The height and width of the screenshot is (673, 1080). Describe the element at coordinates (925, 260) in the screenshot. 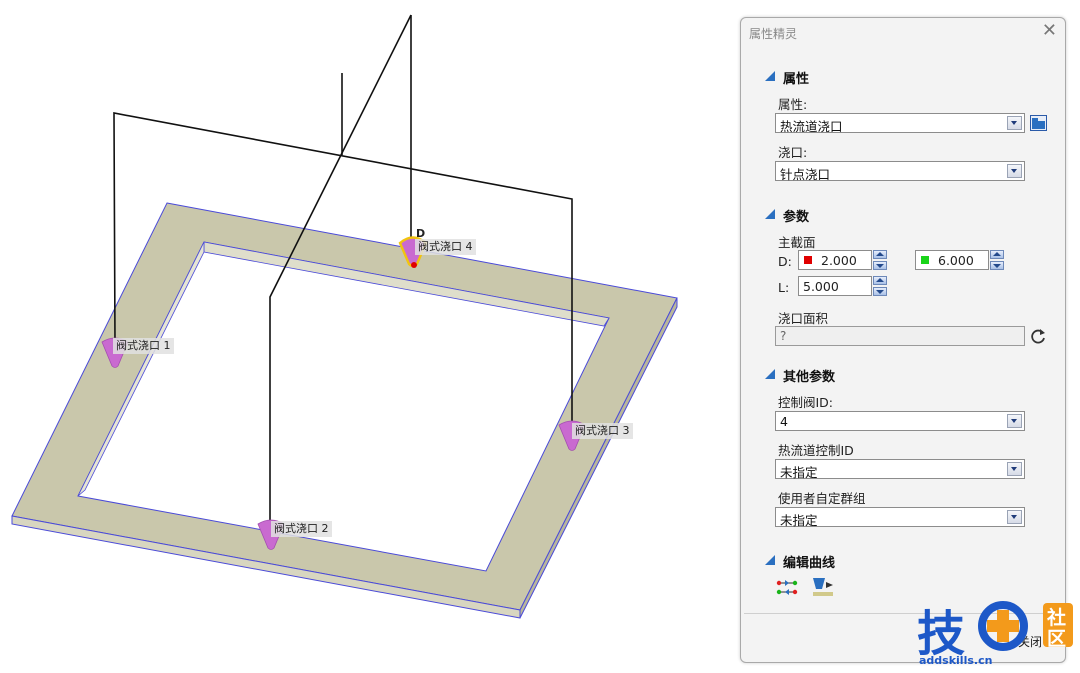

I see `green-swatch` at that location.